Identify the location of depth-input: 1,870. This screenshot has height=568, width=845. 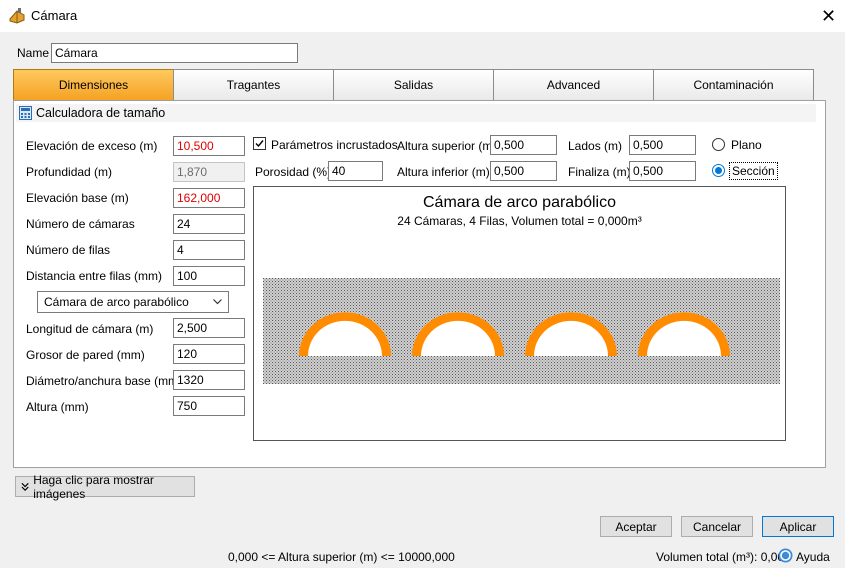
(209, 172).